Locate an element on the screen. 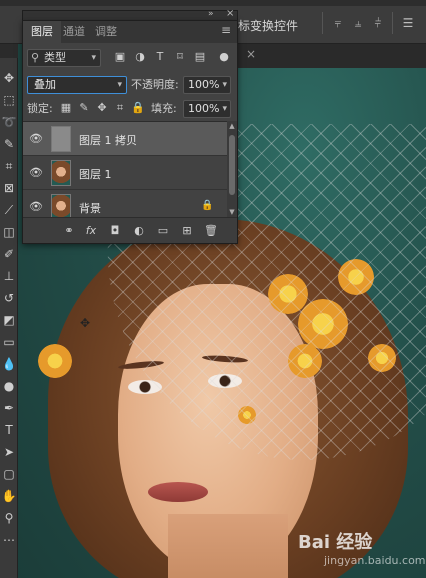 This screenshot has height=578, width=426. lock-position-icon: ✥ is located at coordinates (102, 108).